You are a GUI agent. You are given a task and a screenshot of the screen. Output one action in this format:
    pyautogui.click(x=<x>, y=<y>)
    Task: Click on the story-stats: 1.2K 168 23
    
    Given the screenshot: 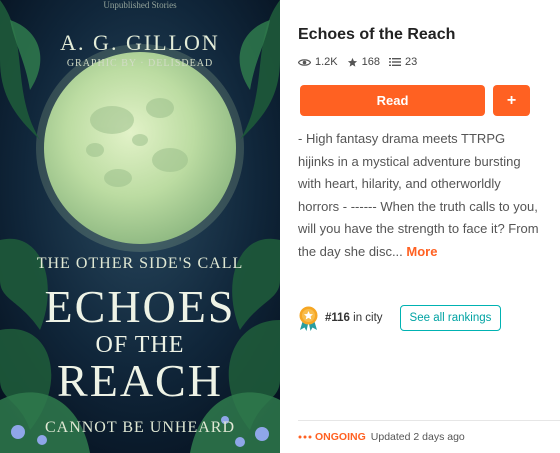 What is the action you would take?
    pyautogui.click(x=362, y=62)
    